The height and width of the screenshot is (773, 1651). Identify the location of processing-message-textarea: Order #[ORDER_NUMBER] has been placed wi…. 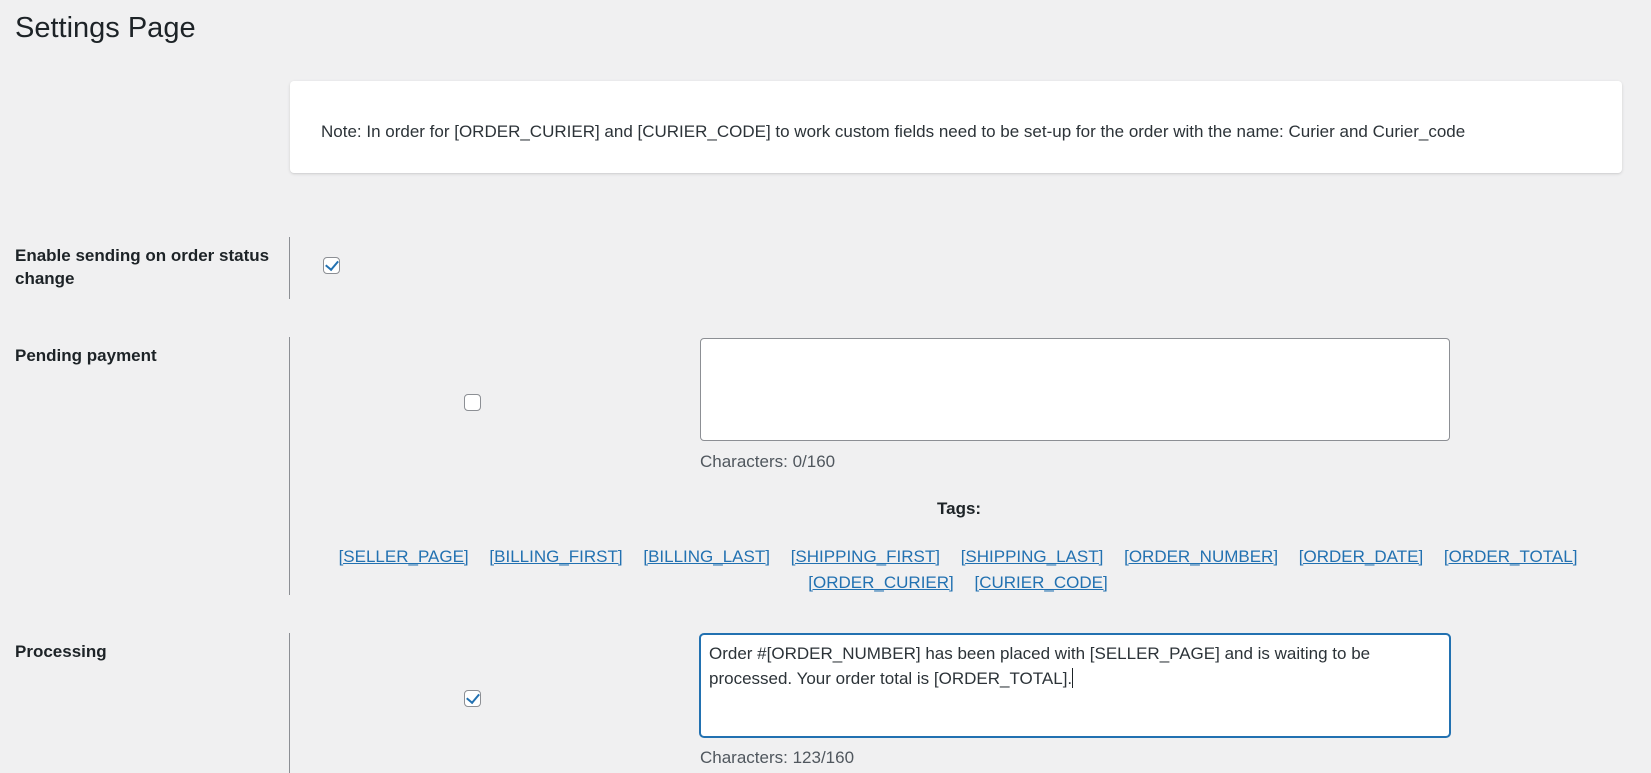
(1075, 685).